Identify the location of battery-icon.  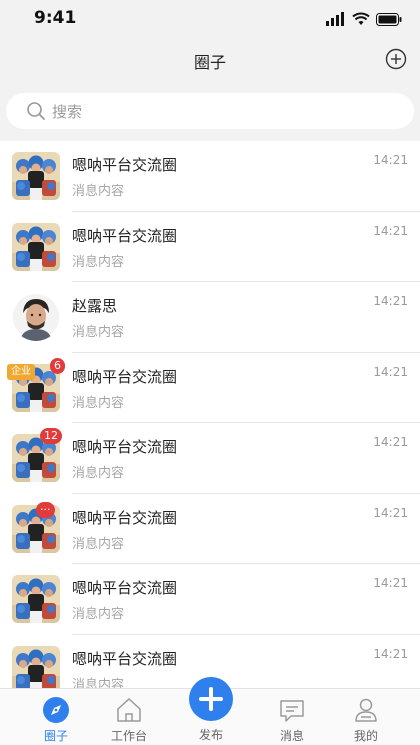
(389, 19).